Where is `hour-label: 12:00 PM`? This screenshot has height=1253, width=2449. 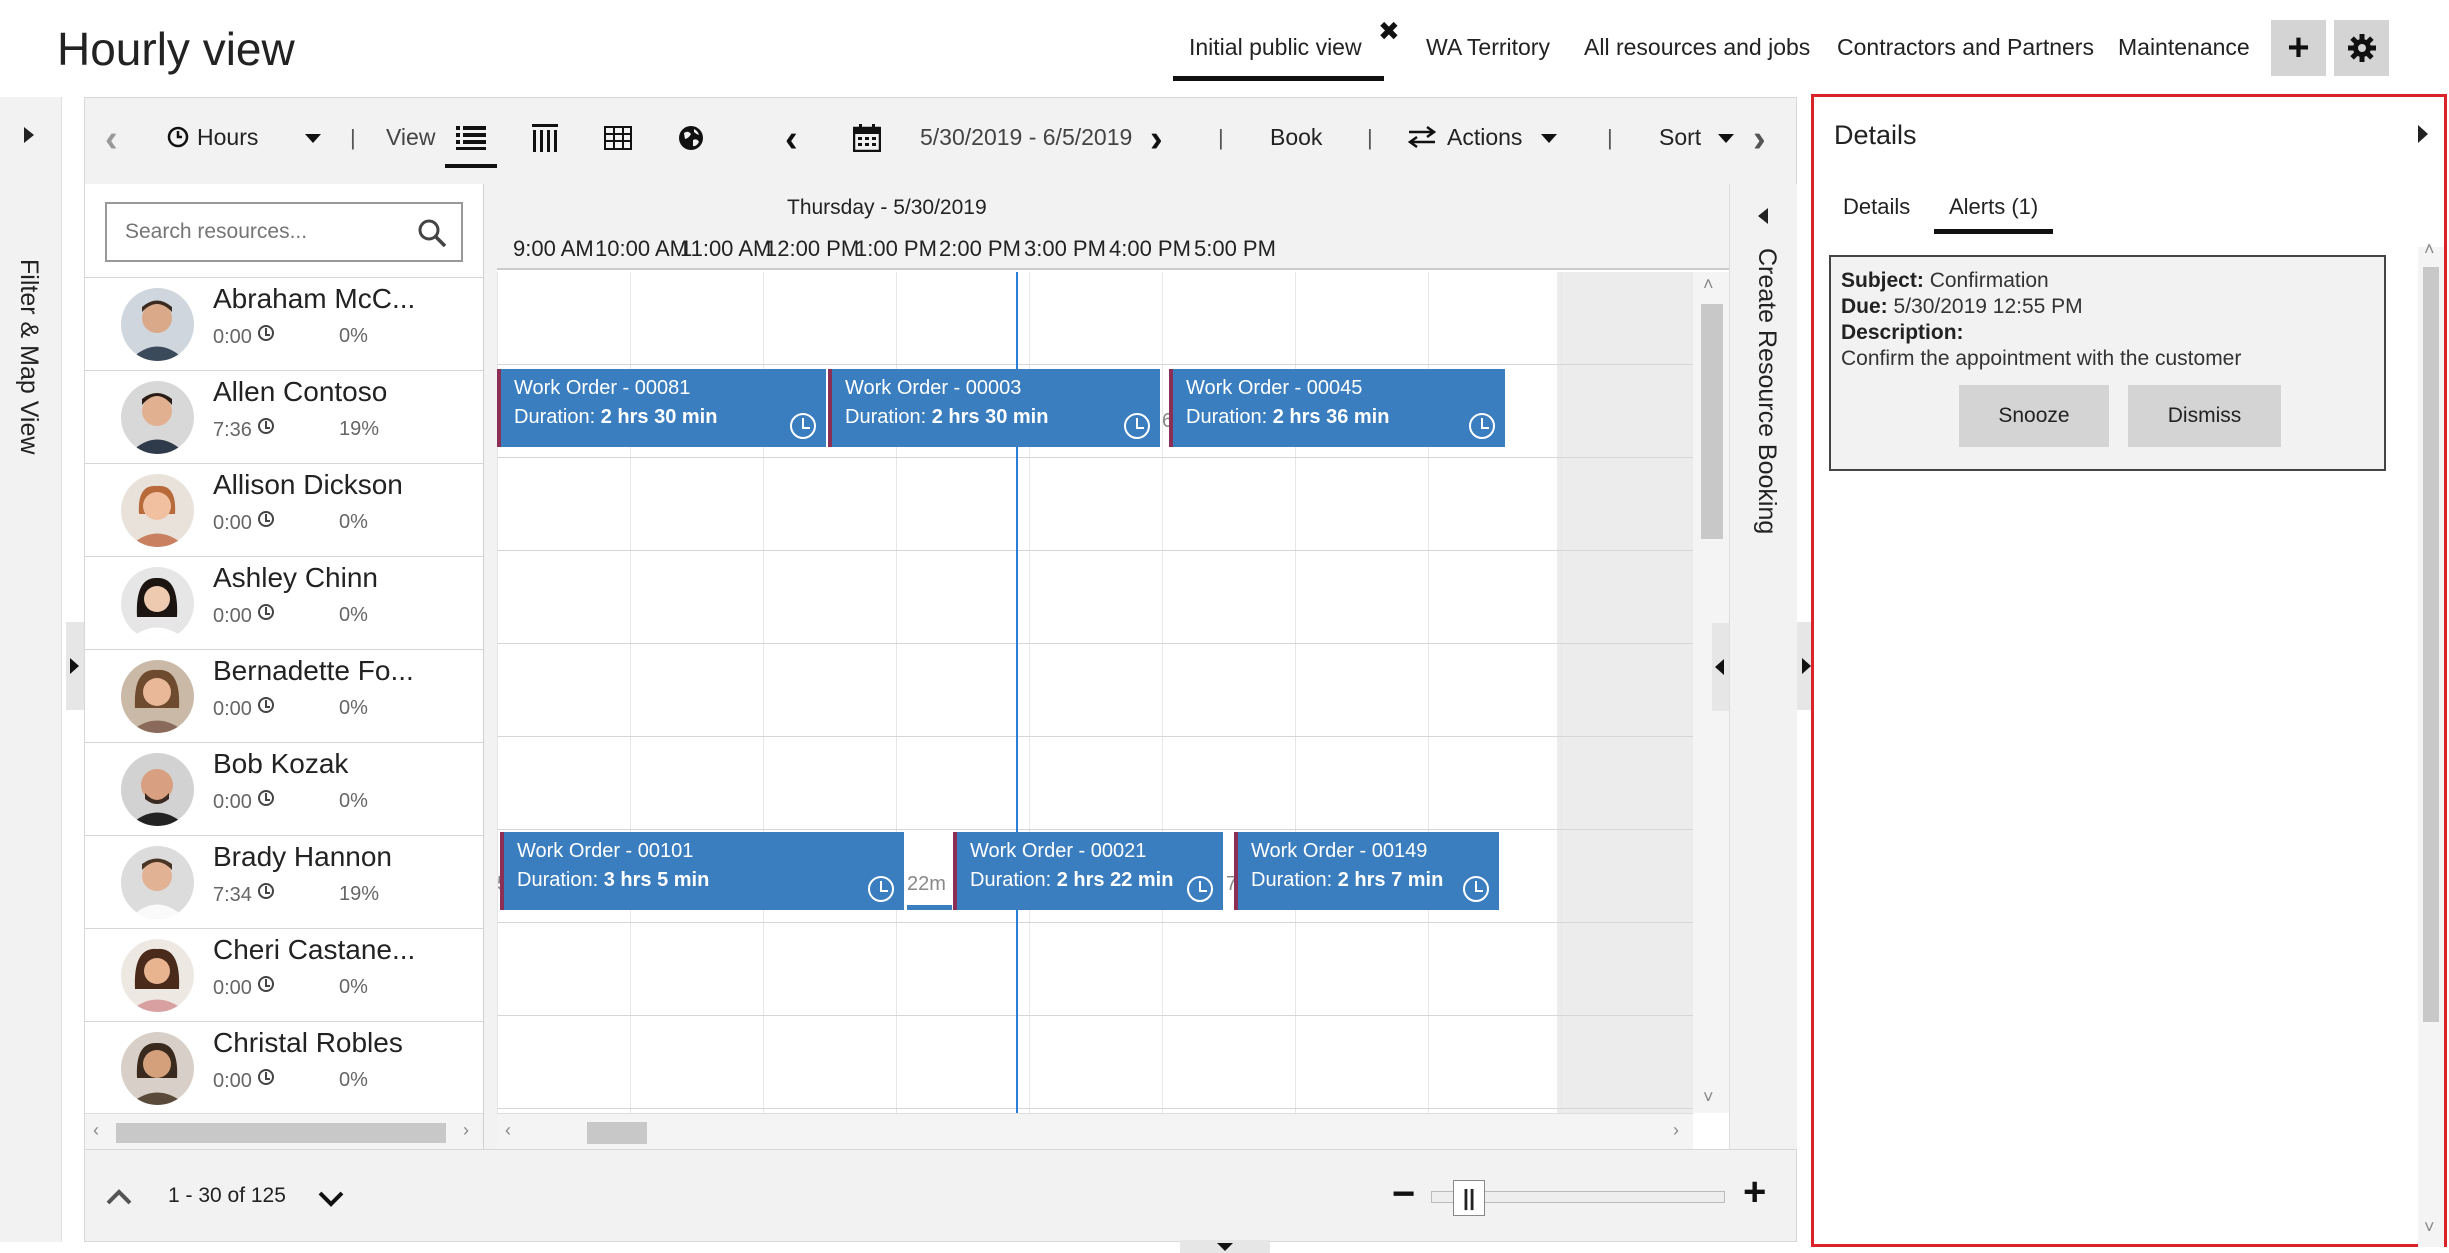
hour-label: 12:00 PM is located at coordinates (812, 248).